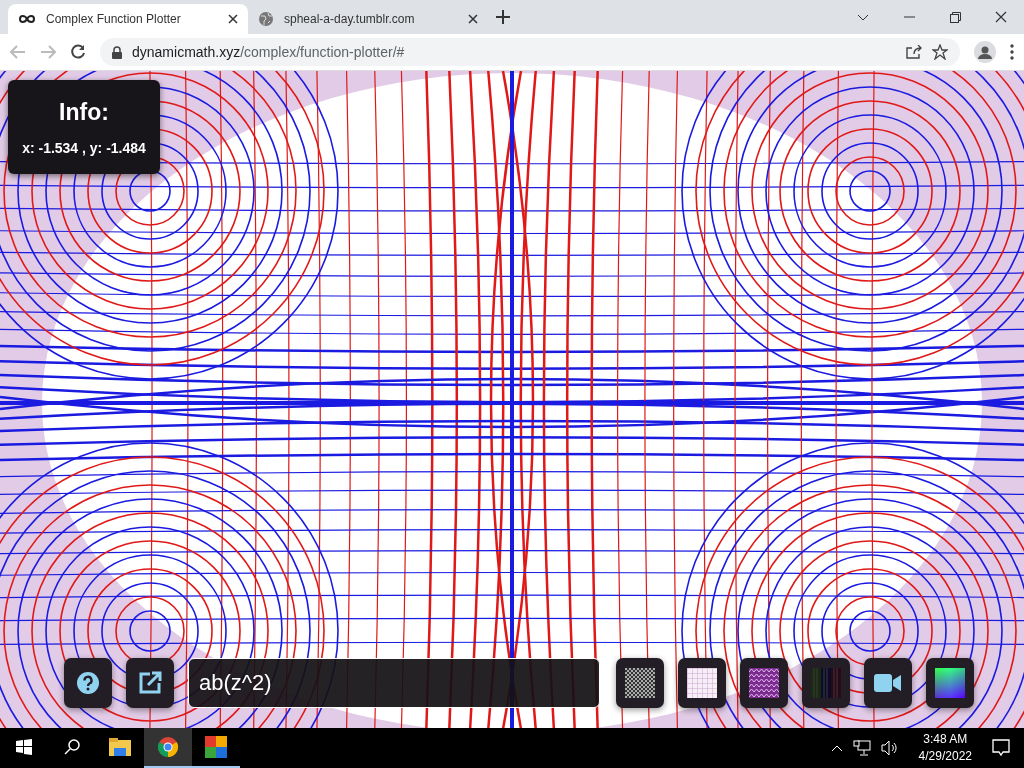 This screenshot has height=768, width=1024. What do you see at coordinates (985, 52) in the screenshot?
I see `profile-icon` at bounding box center [985, 52].